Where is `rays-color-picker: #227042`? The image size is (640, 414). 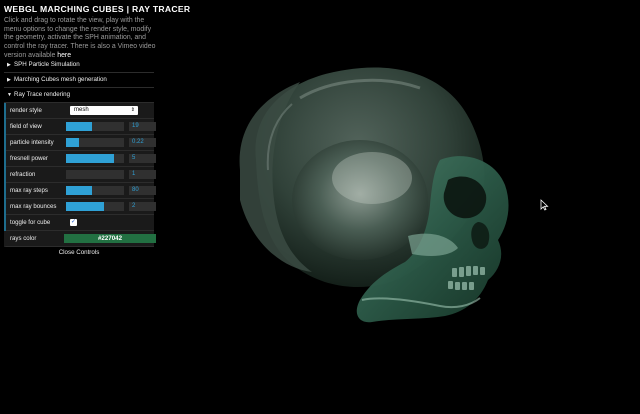
rays-color-picker: #227042 is located at coordinates (110, 238).